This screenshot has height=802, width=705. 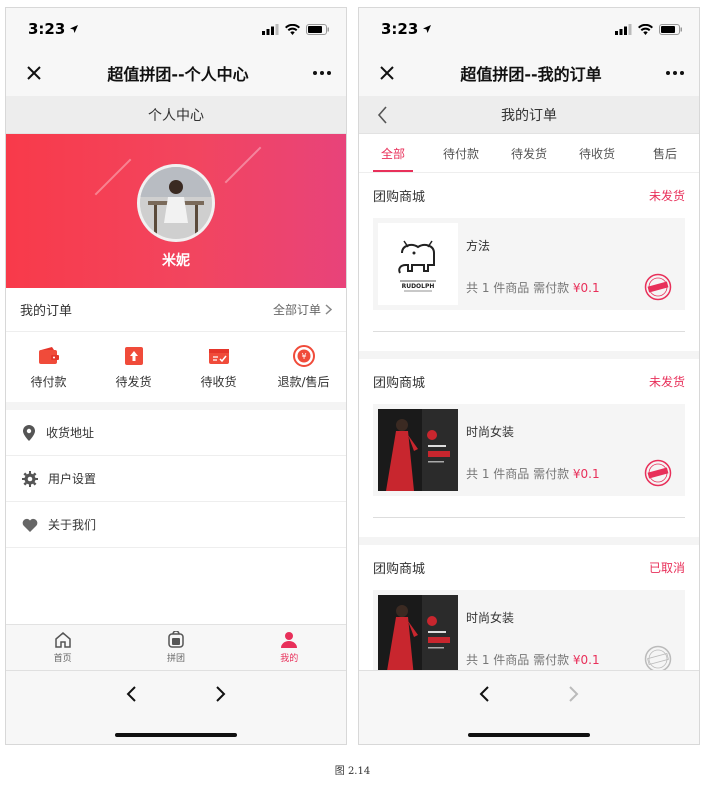 I want to click on tab-mine: 我的, so click(x=289, y=647).